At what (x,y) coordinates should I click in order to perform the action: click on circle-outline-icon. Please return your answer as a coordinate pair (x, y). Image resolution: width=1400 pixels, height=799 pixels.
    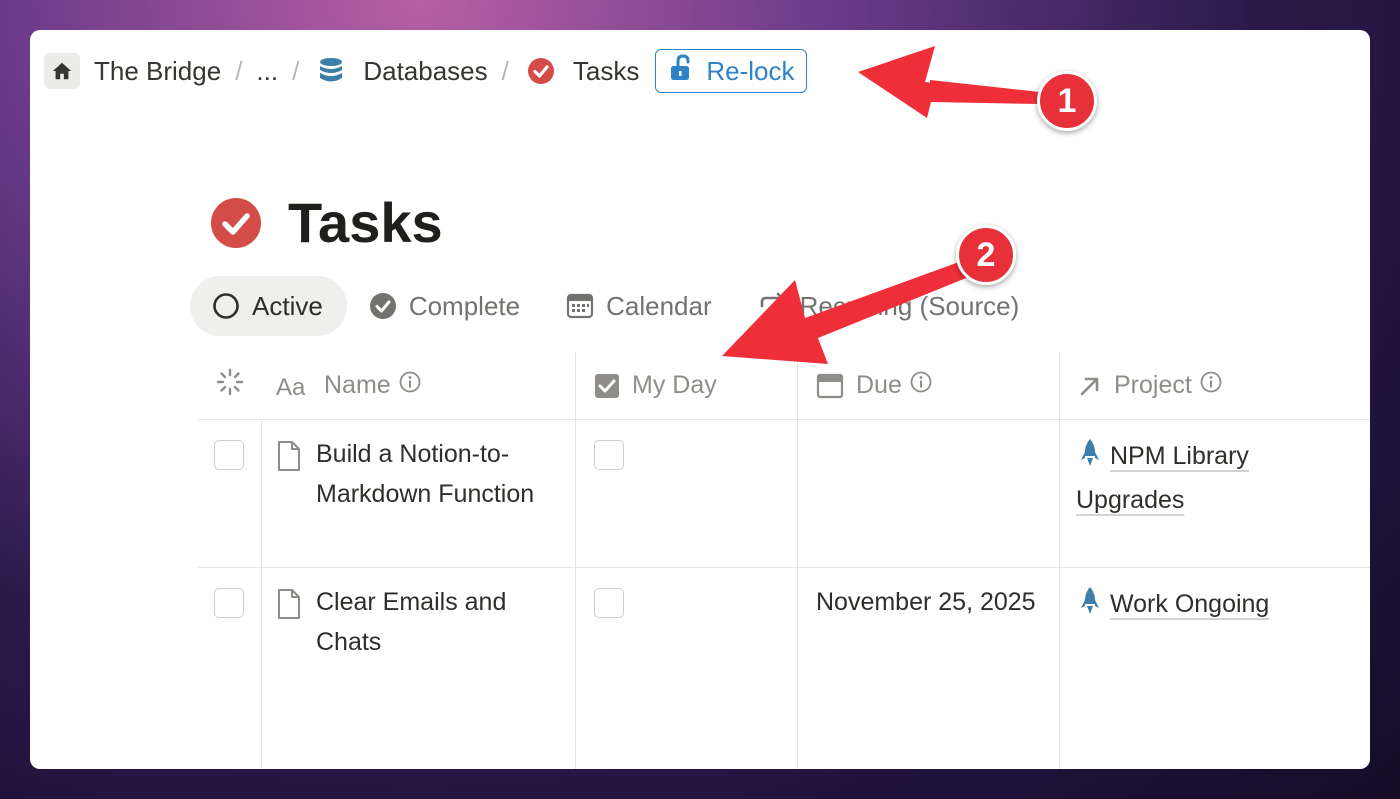
    Looking at the image, I should click on (226, 306).